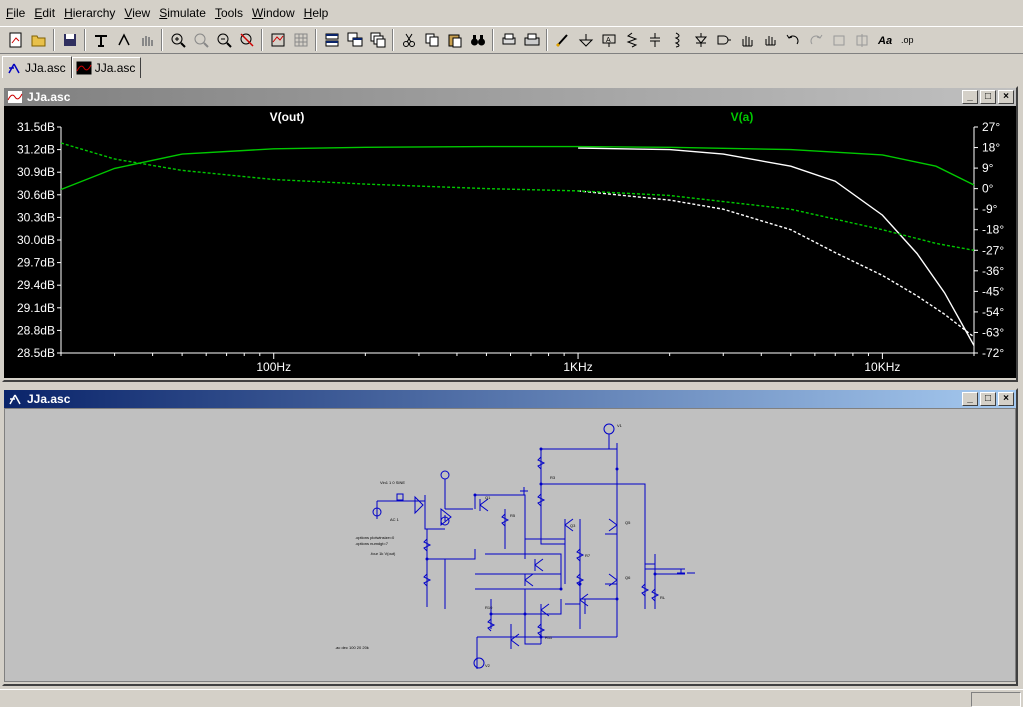 The image size is (1023, 707). I want to click on menu-help: Help, so click(316, 13).